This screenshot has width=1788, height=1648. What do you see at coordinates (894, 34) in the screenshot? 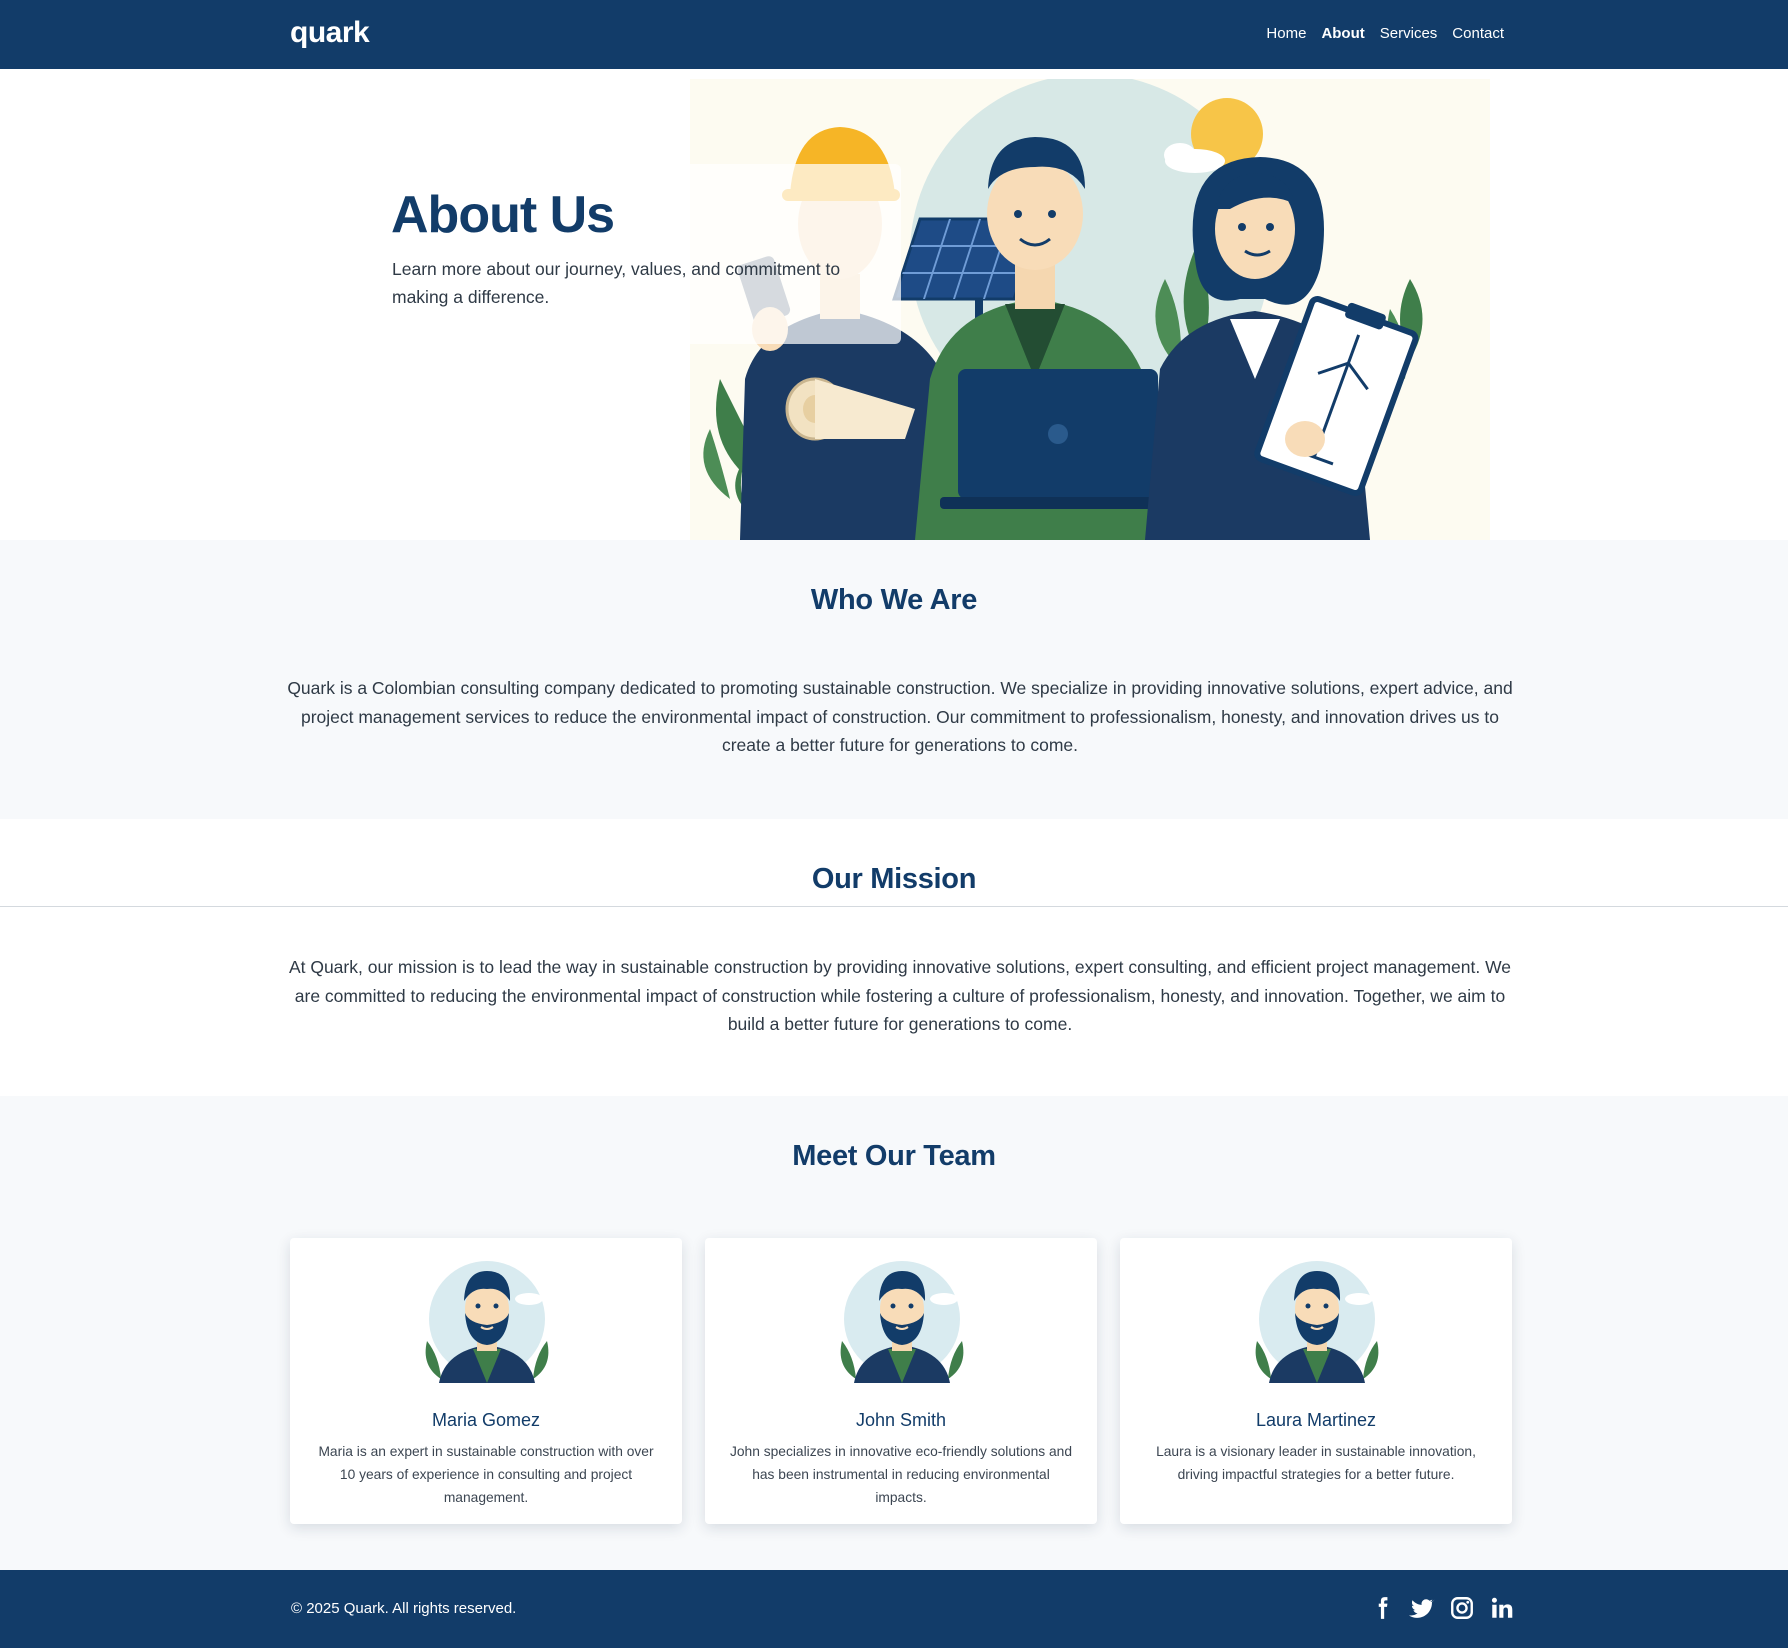
I see `navbar: quark Home About Services Contact` at bounding box center [894, 34].